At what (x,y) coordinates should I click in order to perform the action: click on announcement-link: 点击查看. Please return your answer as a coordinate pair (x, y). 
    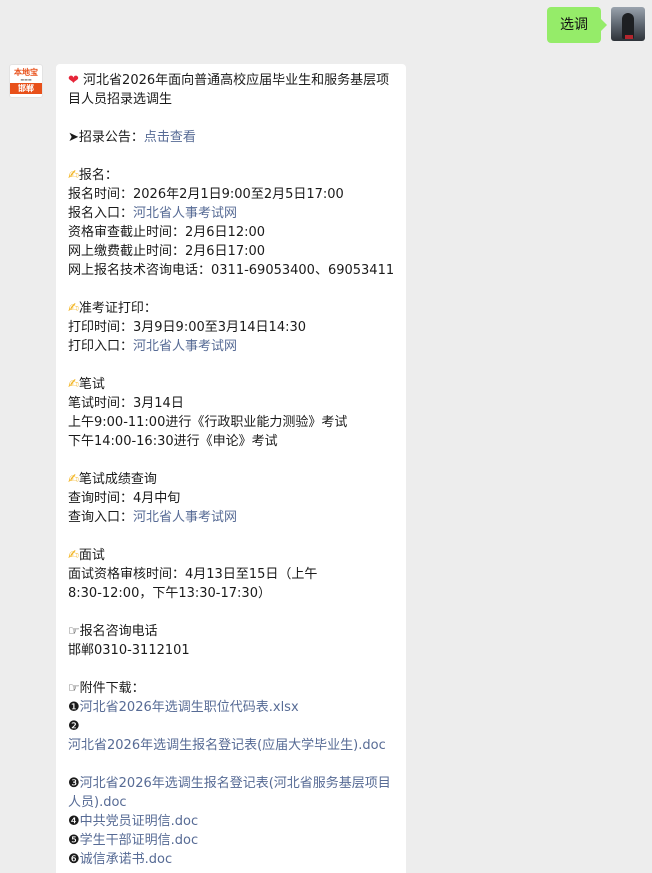
    Looking at the image, I should click on (170, 137).